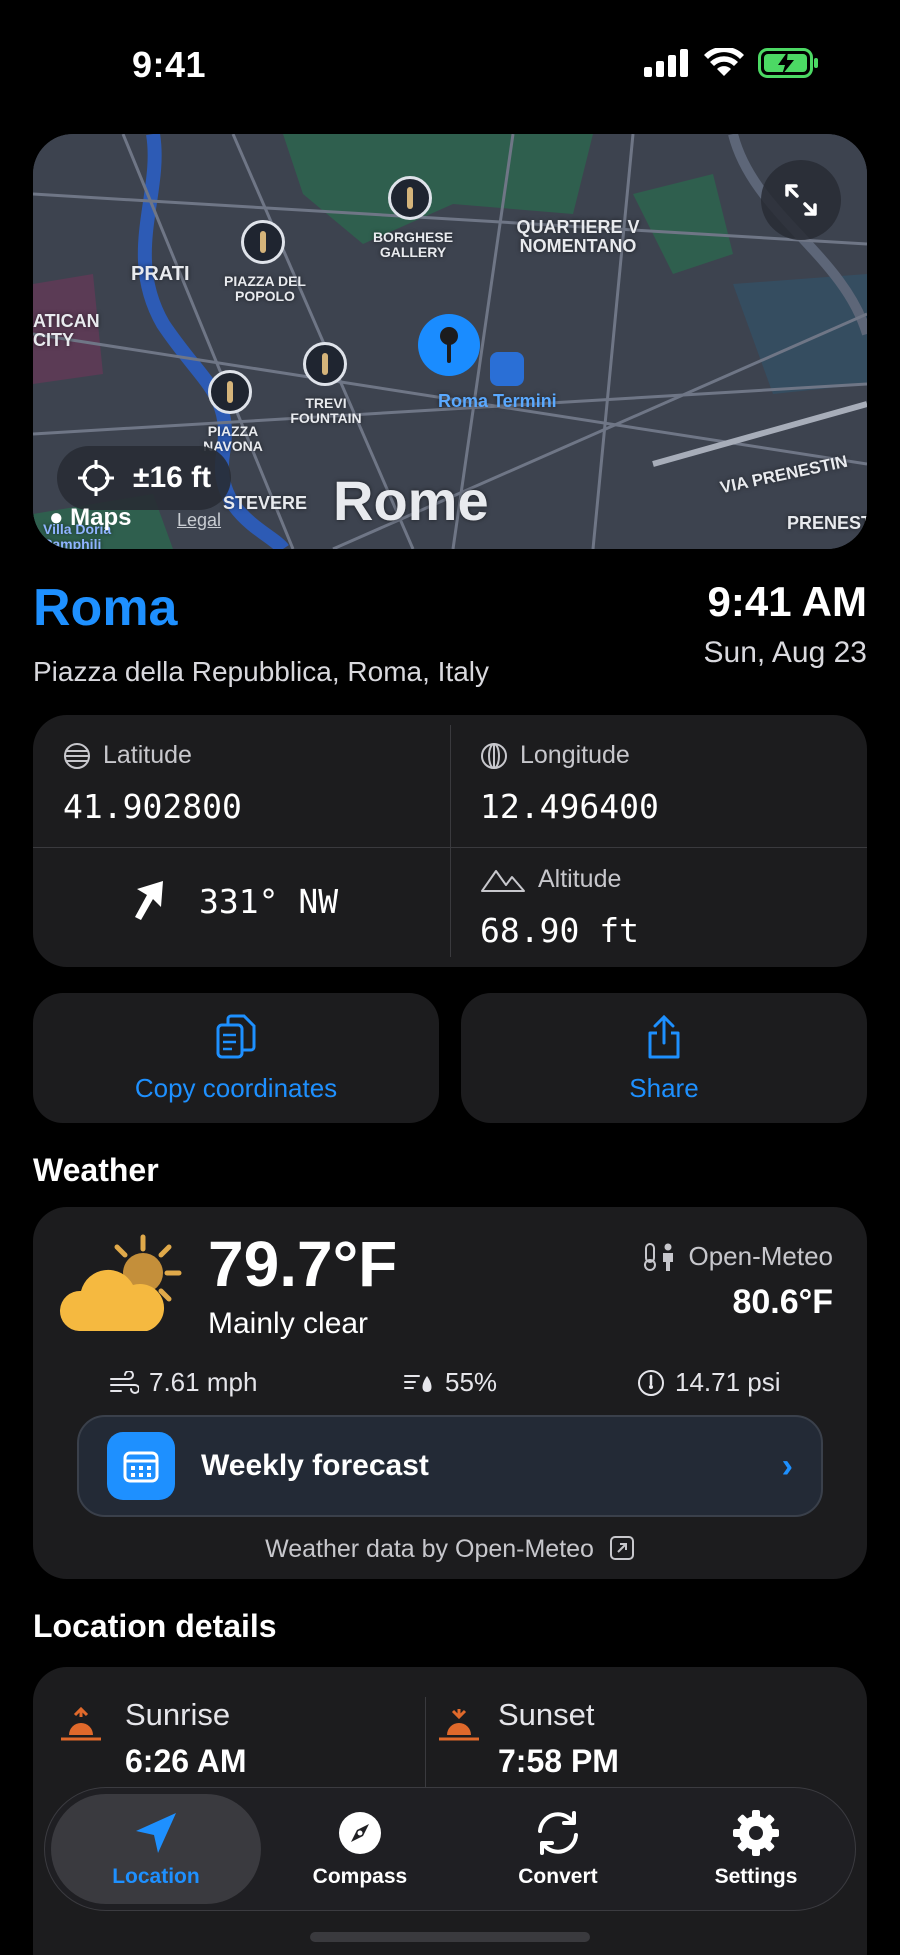 The image size is (900, 1955). I want to click on status-icons, so click(732, 63).